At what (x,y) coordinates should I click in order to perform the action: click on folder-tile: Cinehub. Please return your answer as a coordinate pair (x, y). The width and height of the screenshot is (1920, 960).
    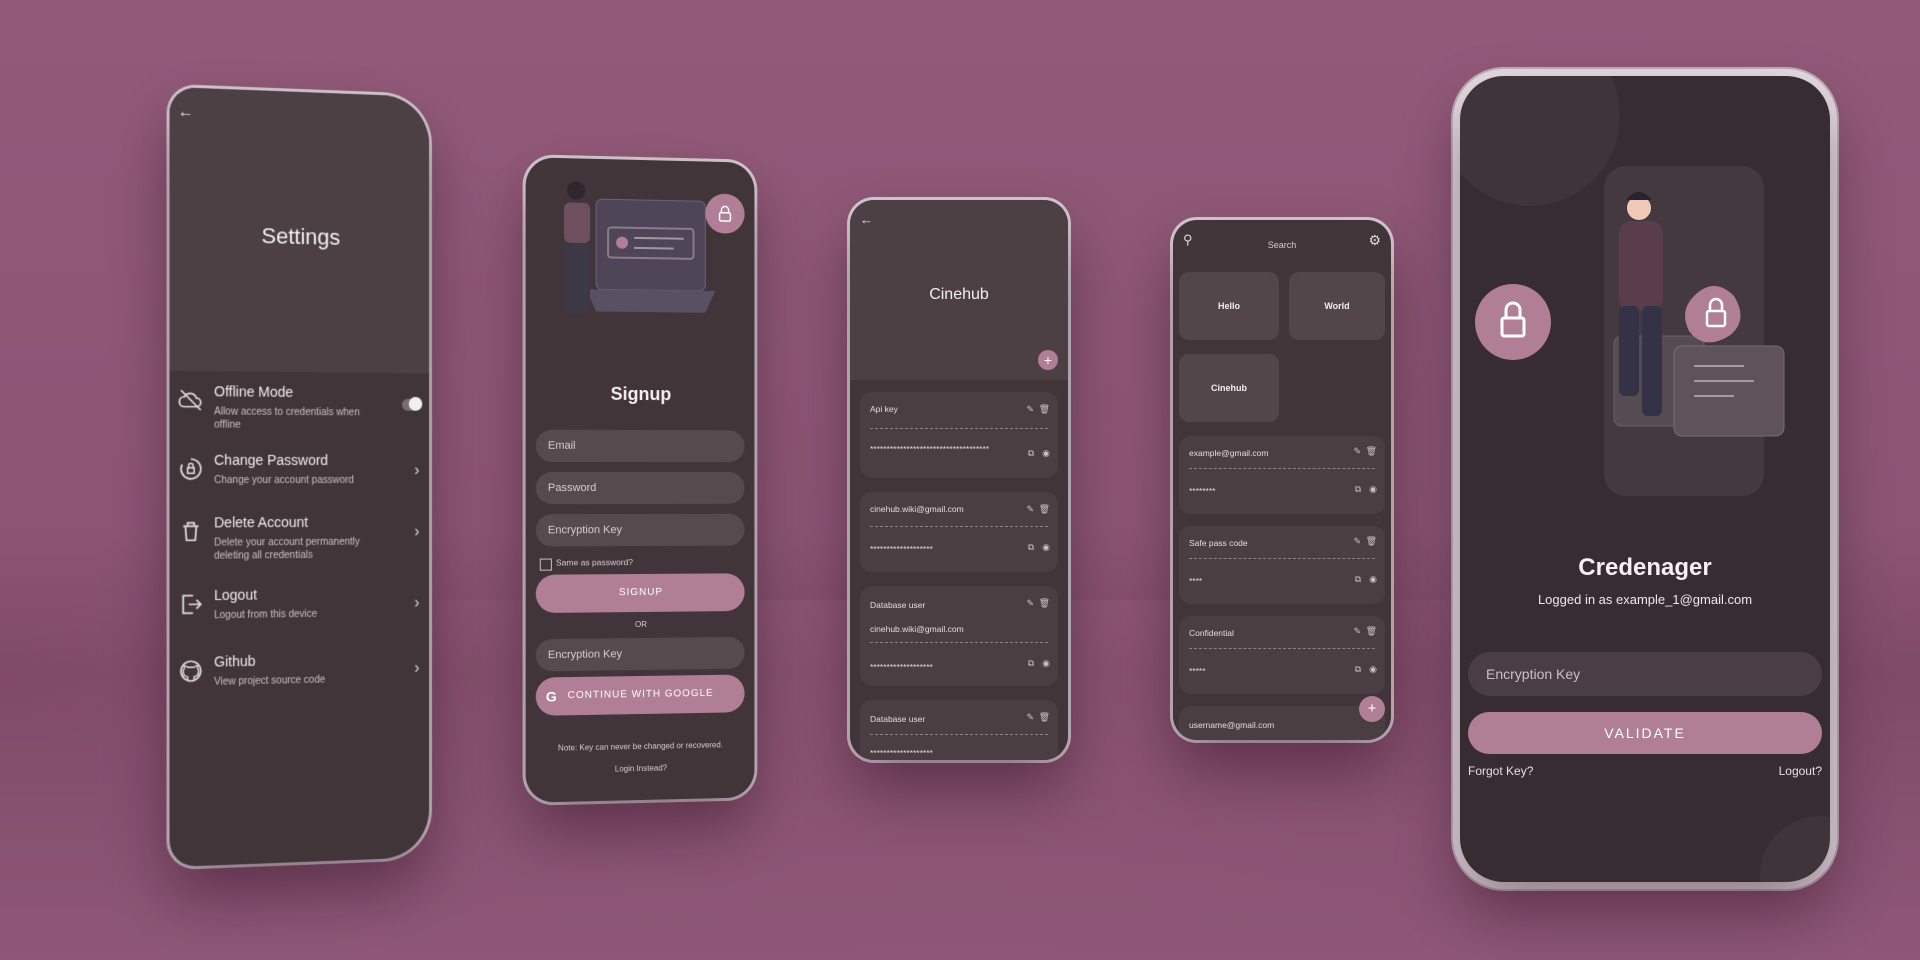
    Looking at the image, I should click on (1229, 388).